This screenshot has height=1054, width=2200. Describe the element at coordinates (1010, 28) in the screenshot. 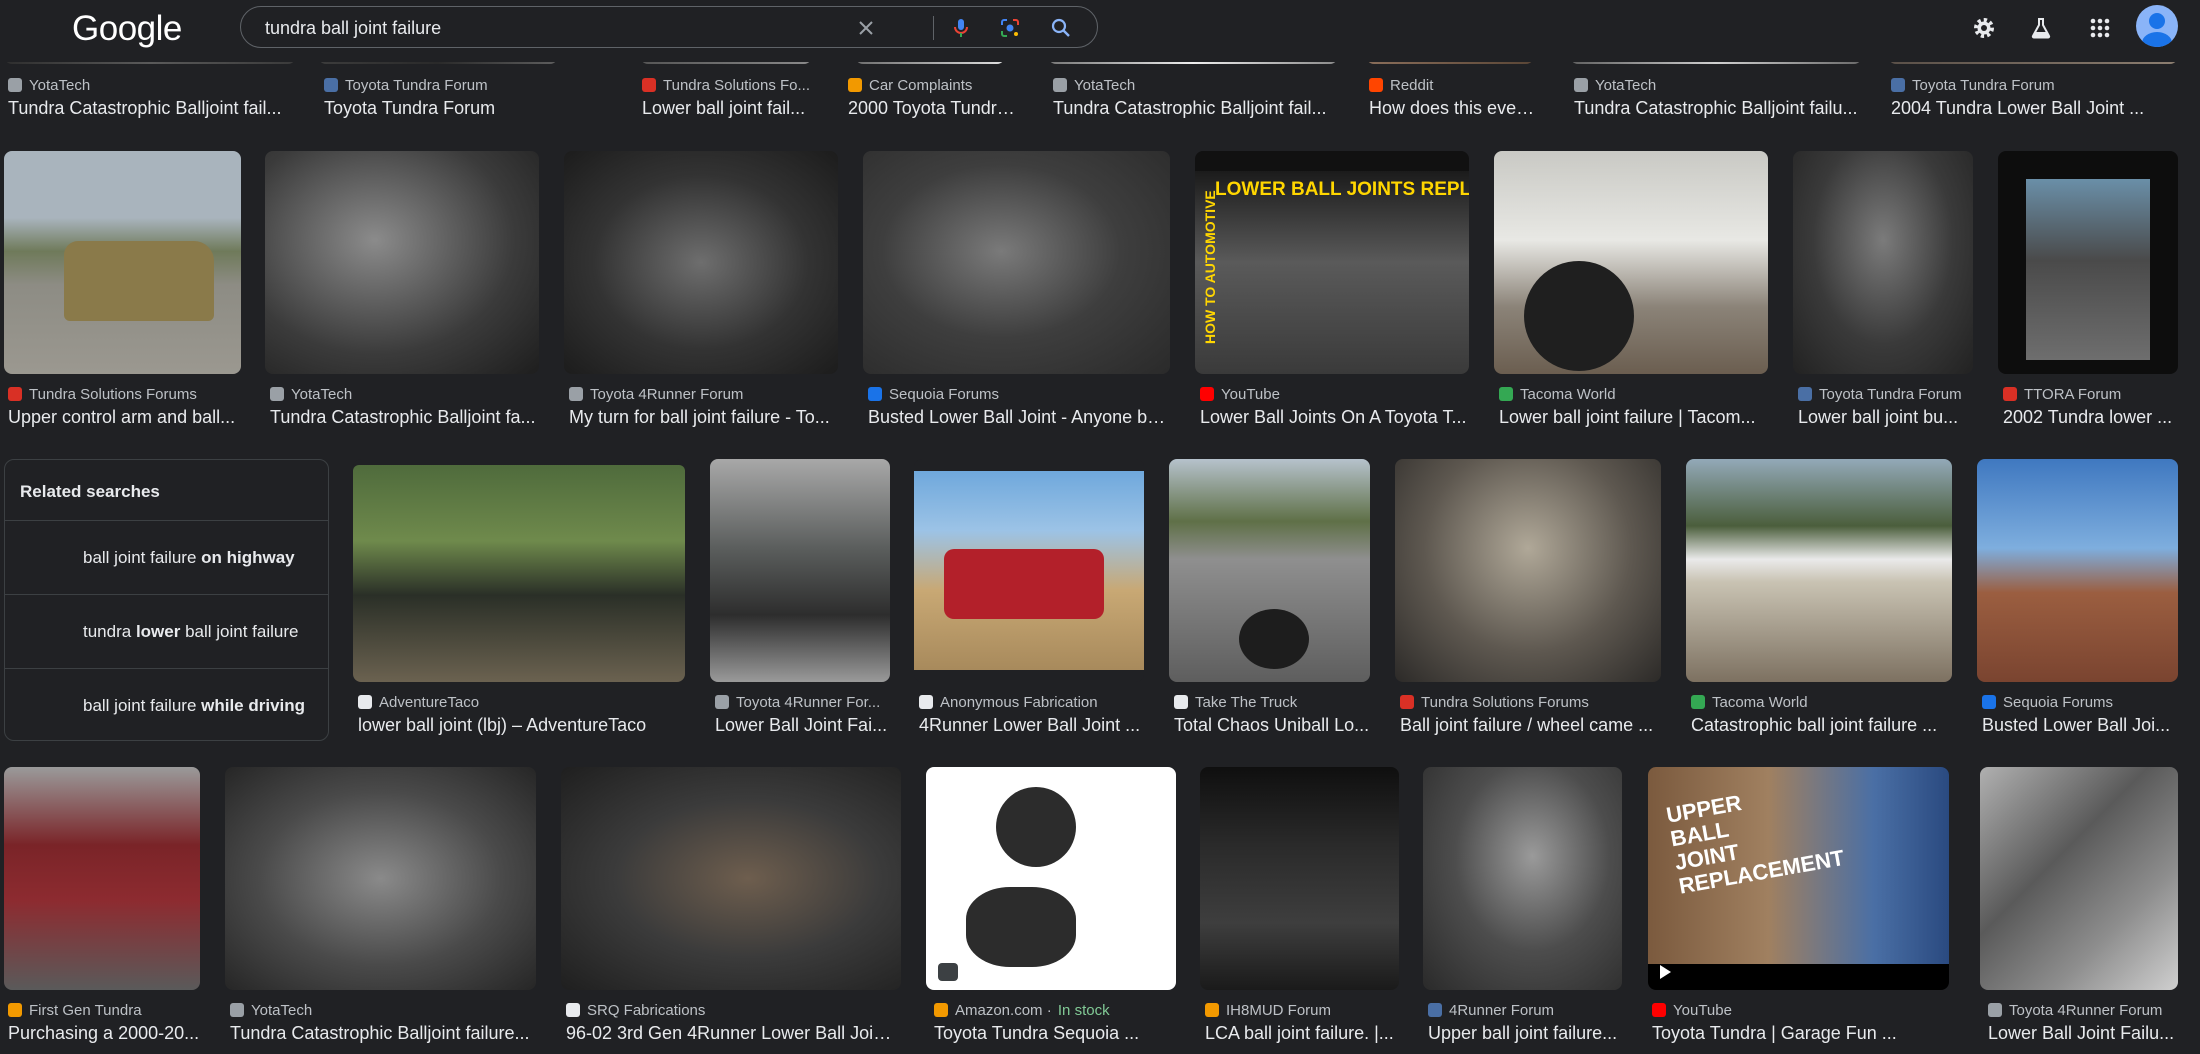

I see `lens-icon` at that location.